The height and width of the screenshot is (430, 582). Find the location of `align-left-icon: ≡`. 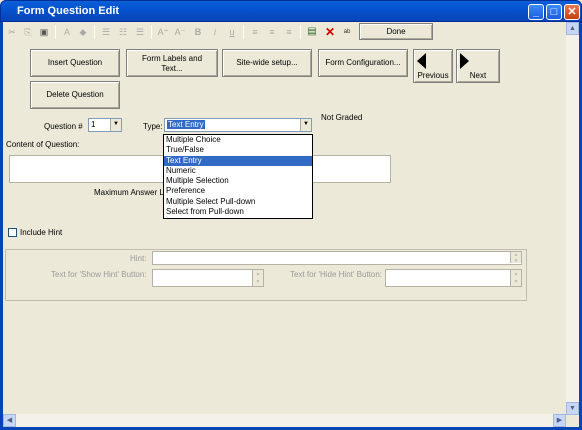

align-left-icon: ≡ is located at coordinates (255, 32).